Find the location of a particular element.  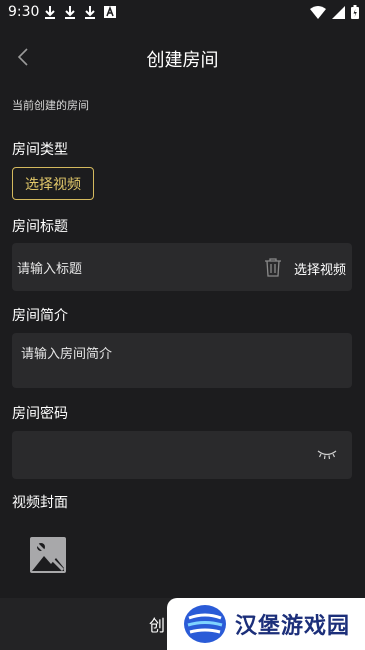

room-intro-input: 请输入房间简介 is located at coordinates (66, 352).